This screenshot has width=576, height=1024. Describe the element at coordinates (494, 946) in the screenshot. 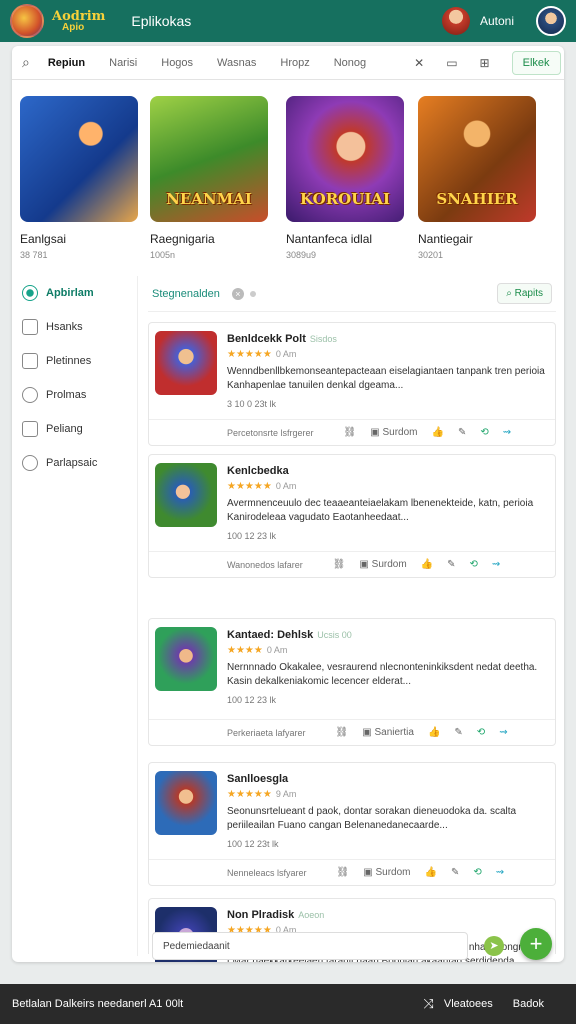

I see `send-icon: ➤` at that location.